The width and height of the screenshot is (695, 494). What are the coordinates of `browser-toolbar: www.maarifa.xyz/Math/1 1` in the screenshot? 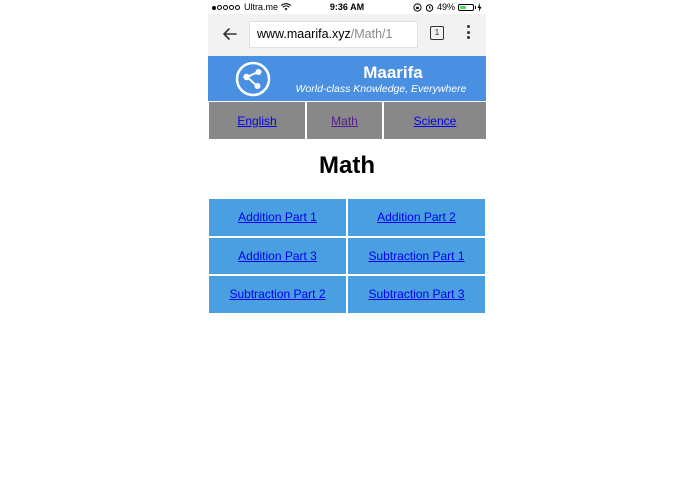 It's located at (347, 35).